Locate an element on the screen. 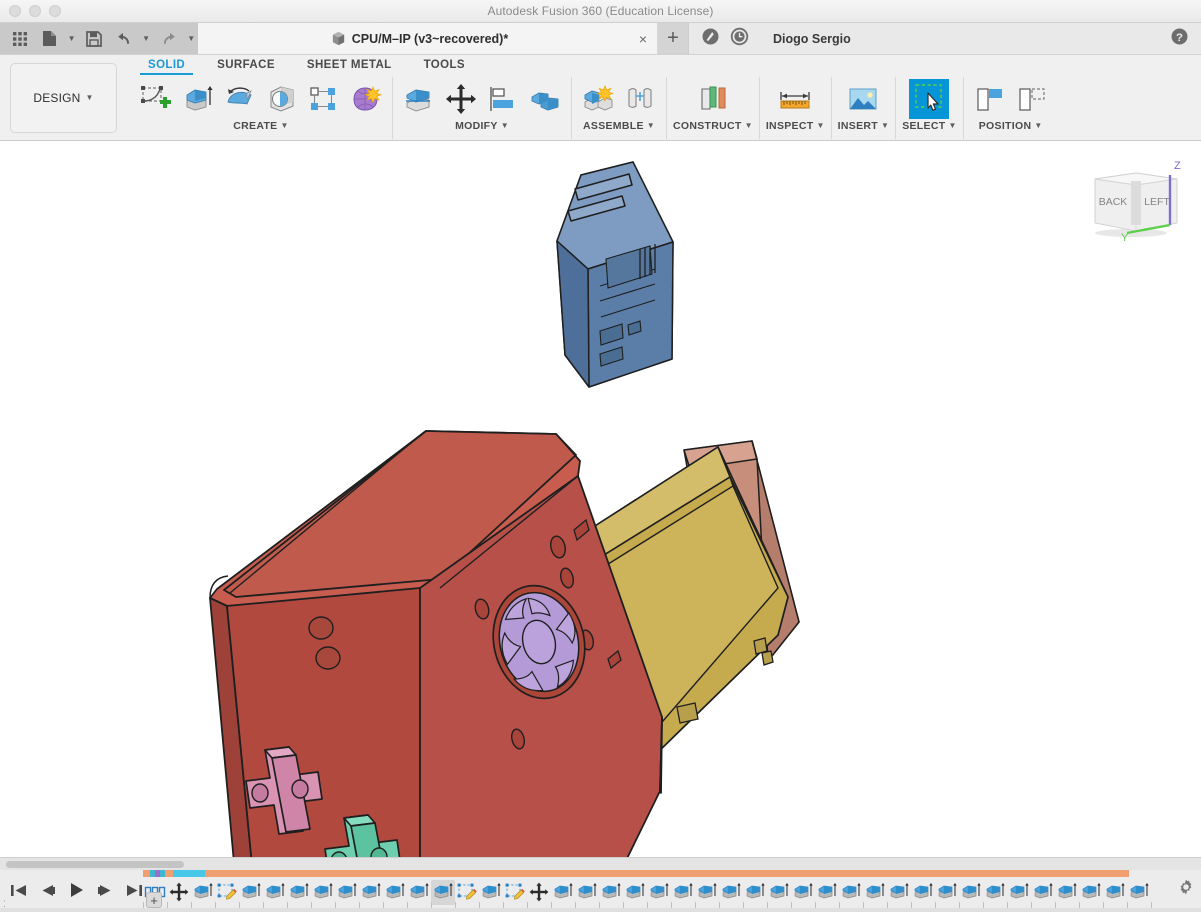  panel-create-label: CREATE ▼ is located at coordinates (260, 126).